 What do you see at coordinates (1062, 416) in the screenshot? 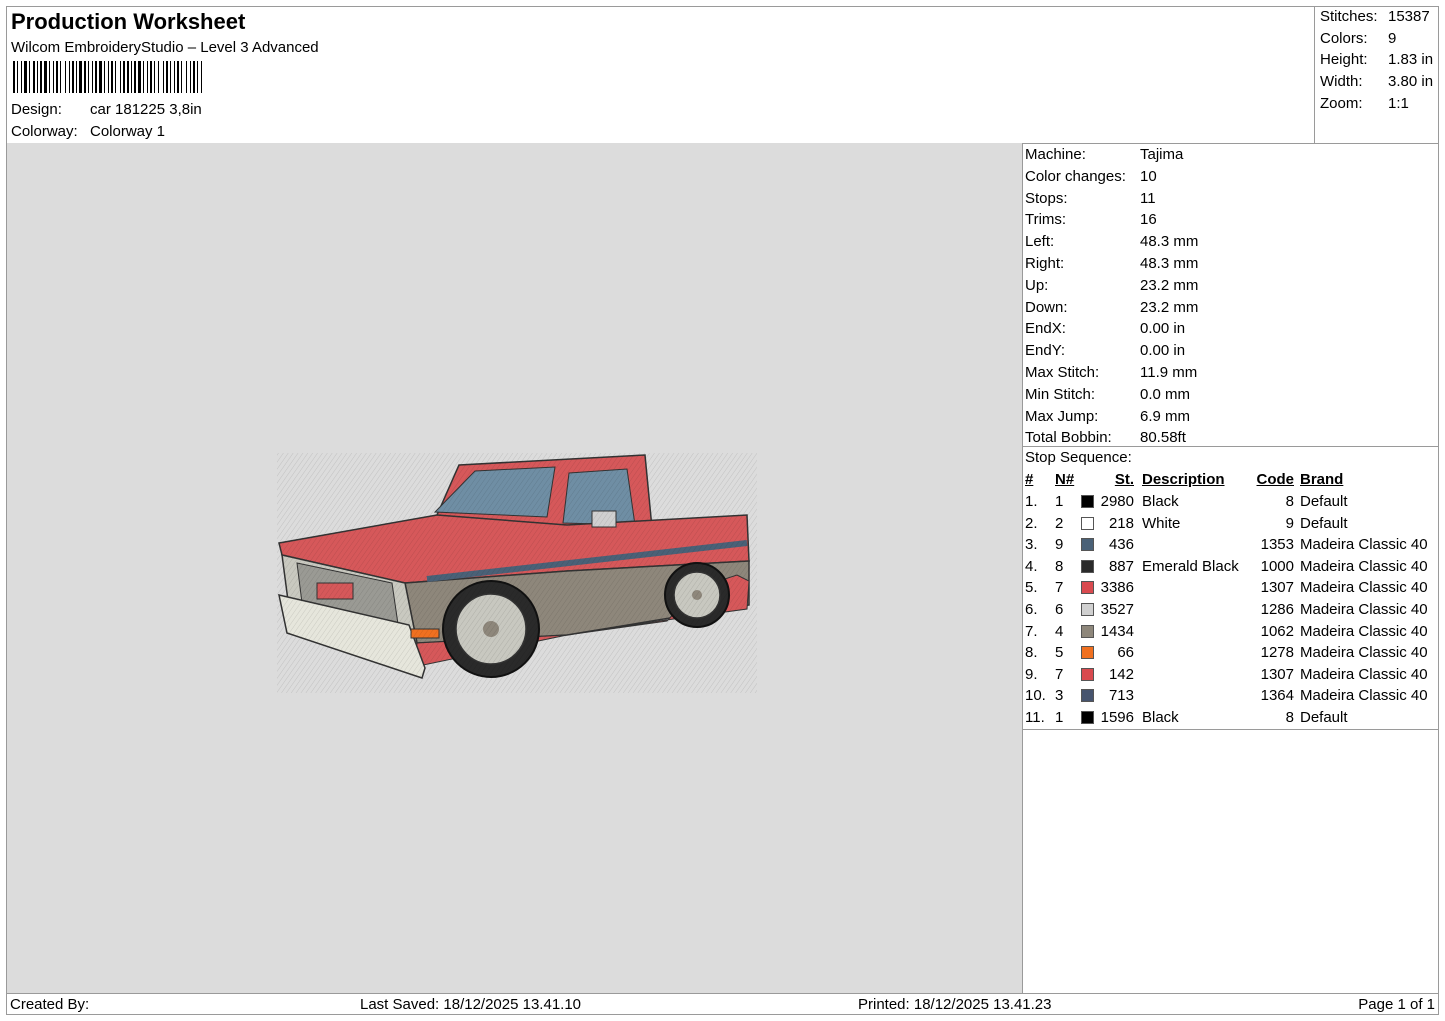
I see `info-label: Max Jump:` at bounding box center [1062, 416].